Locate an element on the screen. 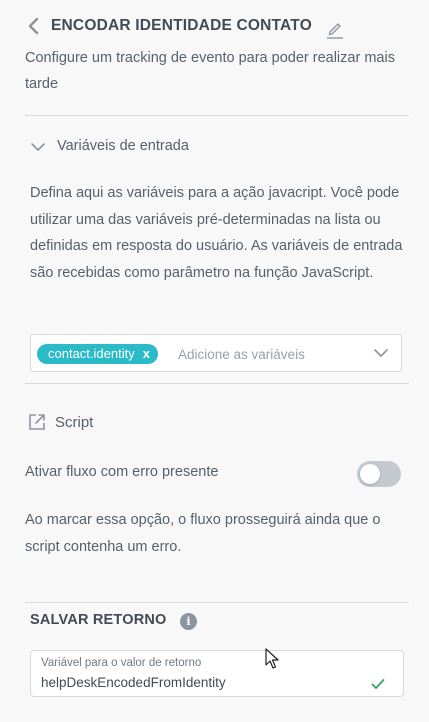 This screenshot has height=722, width=429. page-title: ENCODAR IDENTIDADE CONTATO is located at coordinates (181, 25).